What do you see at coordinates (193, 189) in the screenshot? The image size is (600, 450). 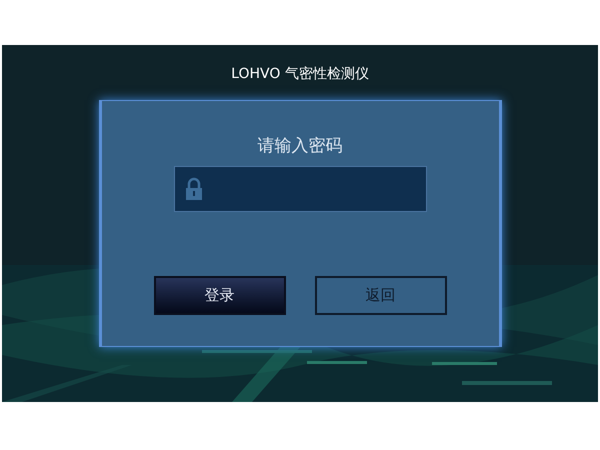 I see `lock-icon` at bounding box center [193, 189].